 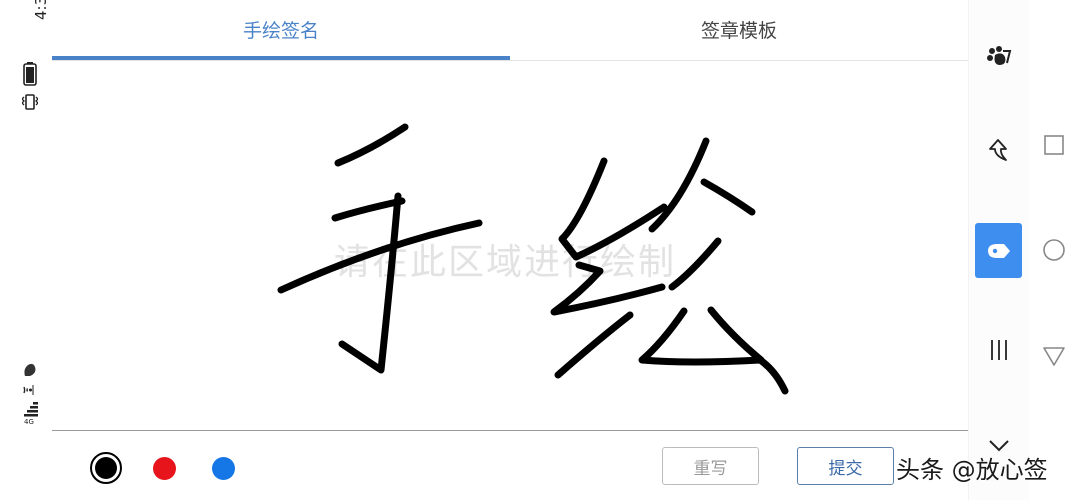 I want to click on back-icon, so click(x=1054, y=356).